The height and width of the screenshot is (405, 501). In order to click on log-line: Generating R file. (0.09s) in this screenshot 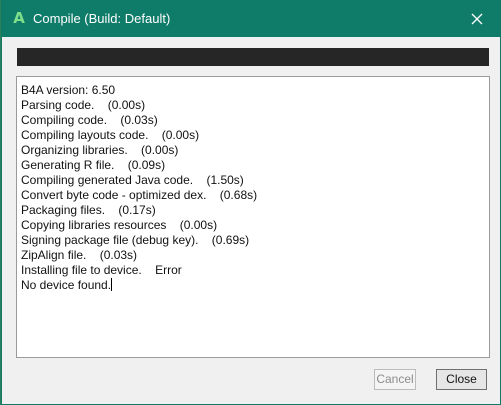, I will do `click(93, 165)`.